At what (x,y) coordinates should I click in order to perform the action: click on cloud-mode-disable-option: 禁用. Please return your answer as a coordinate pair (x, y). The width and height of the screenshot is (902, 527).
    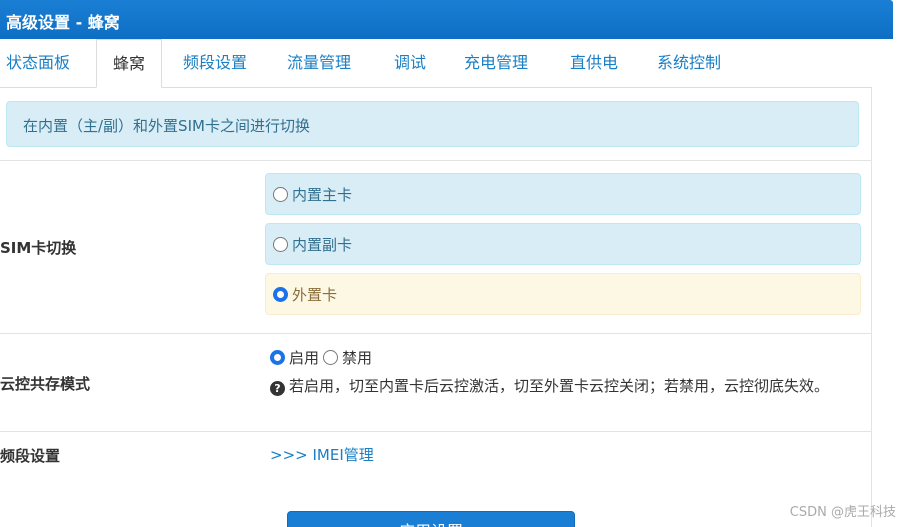
    Looking at the image, I should click on (347, 357).